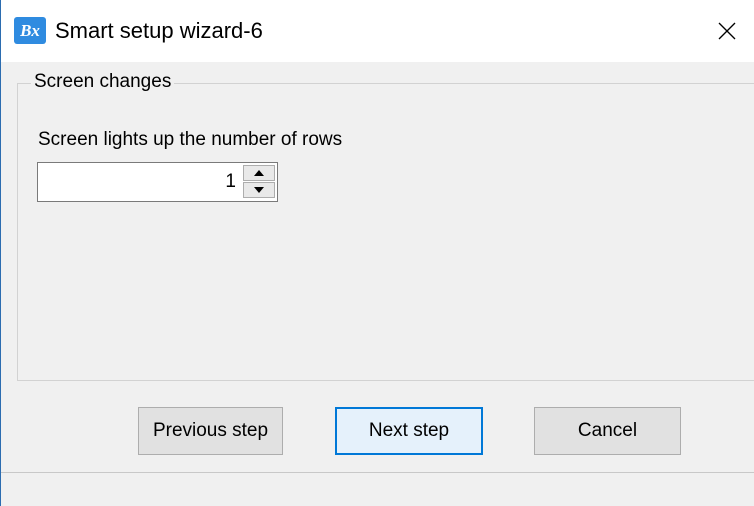 This screenshot has height=506, width=754. I want to click on stepper-down-button, so click(259, 190).